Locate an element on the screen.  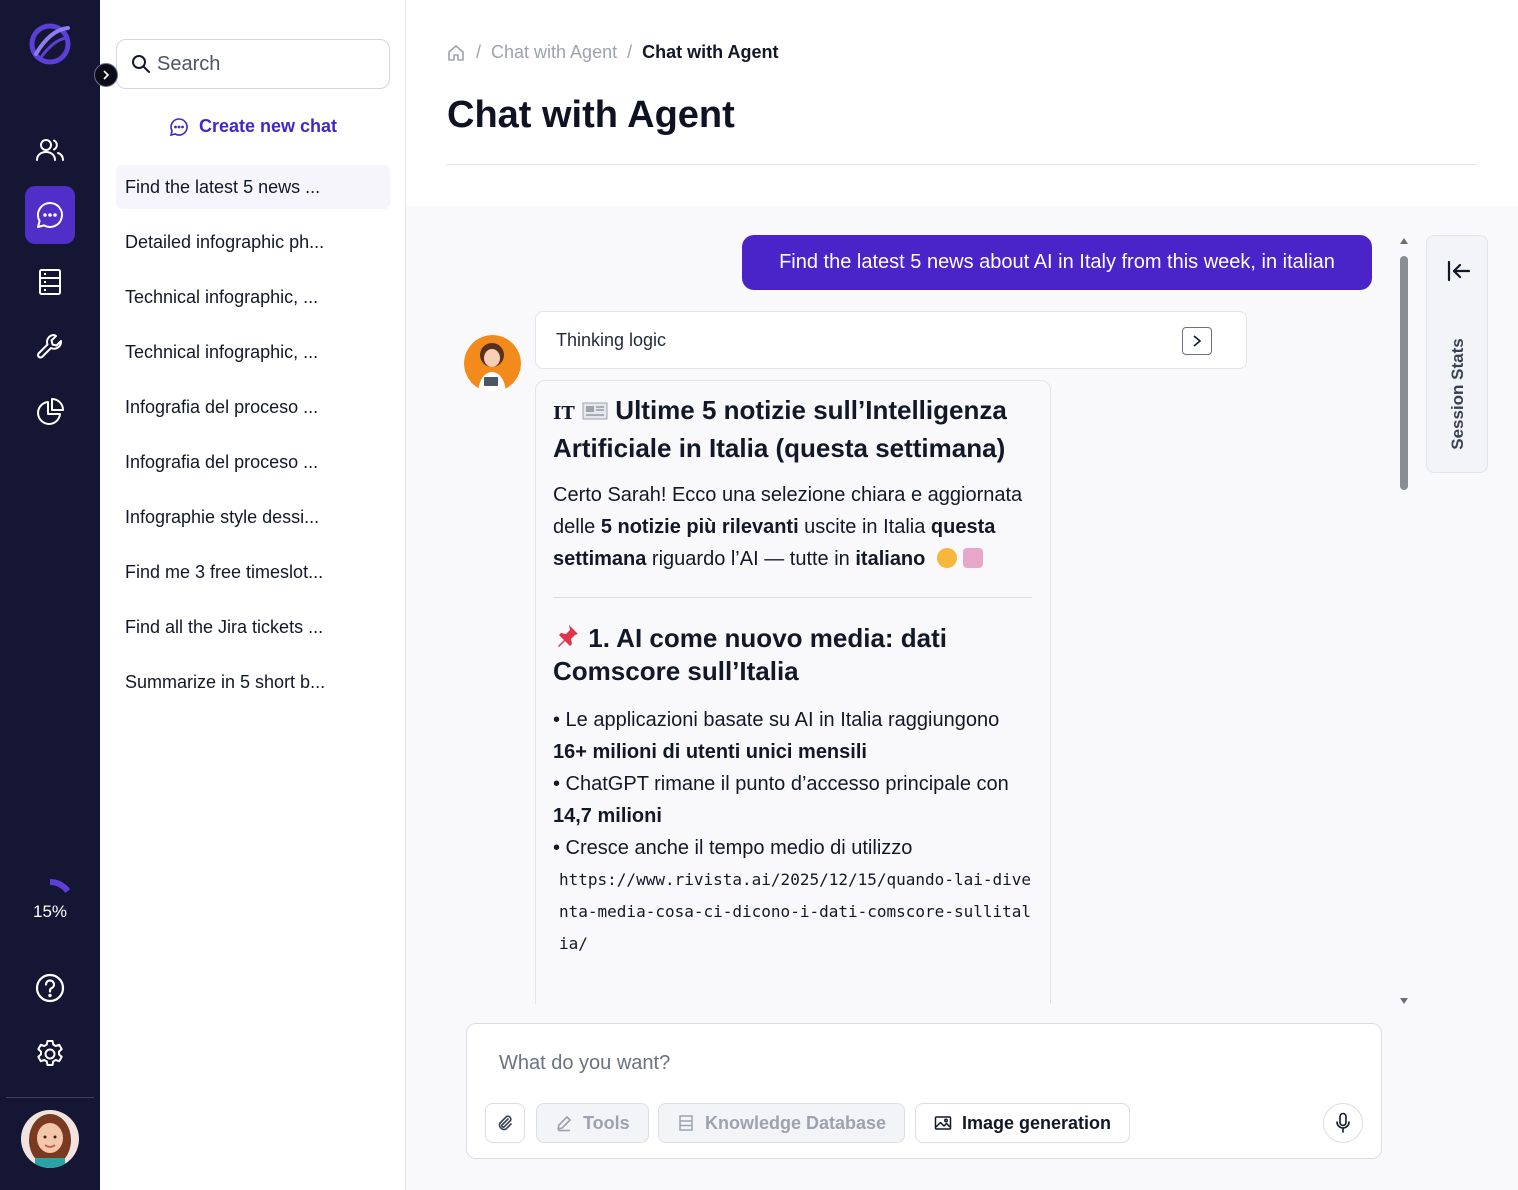
intro-text: riguardo l’AI — tutte in is located at coordinates (751, 559).